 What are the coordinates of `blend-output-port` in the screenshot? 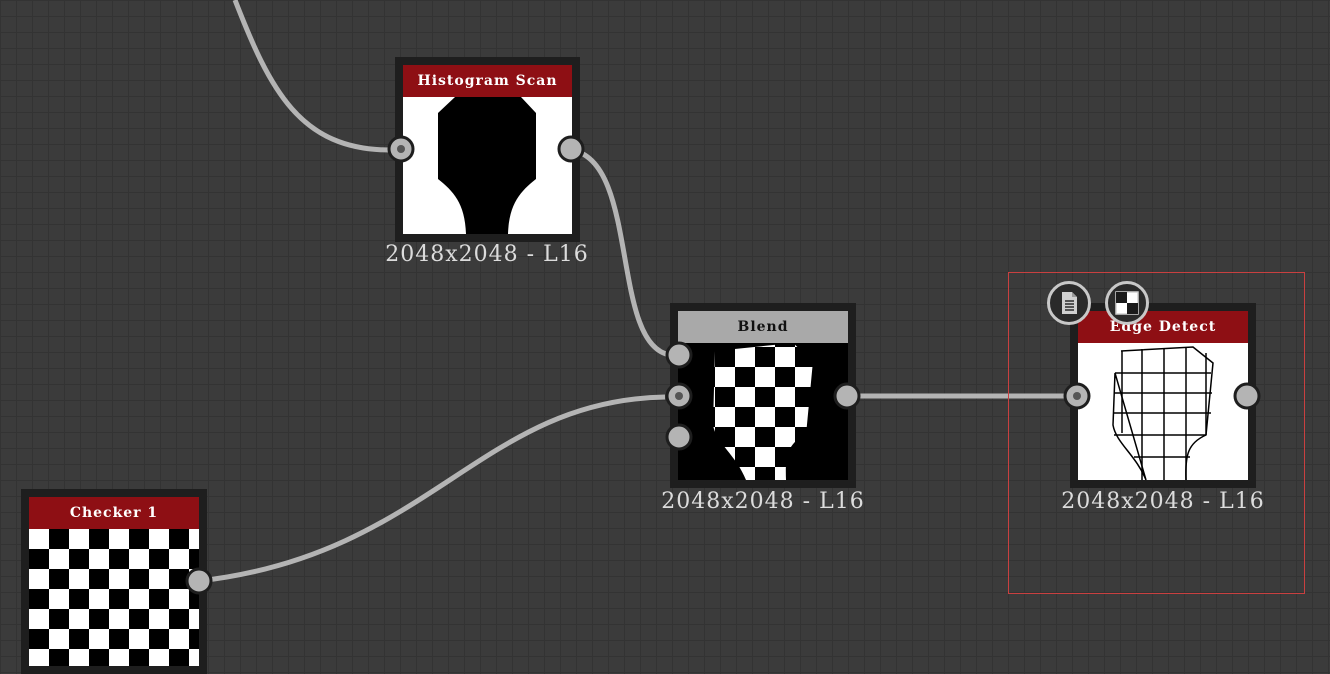 It's located at (847, 396).